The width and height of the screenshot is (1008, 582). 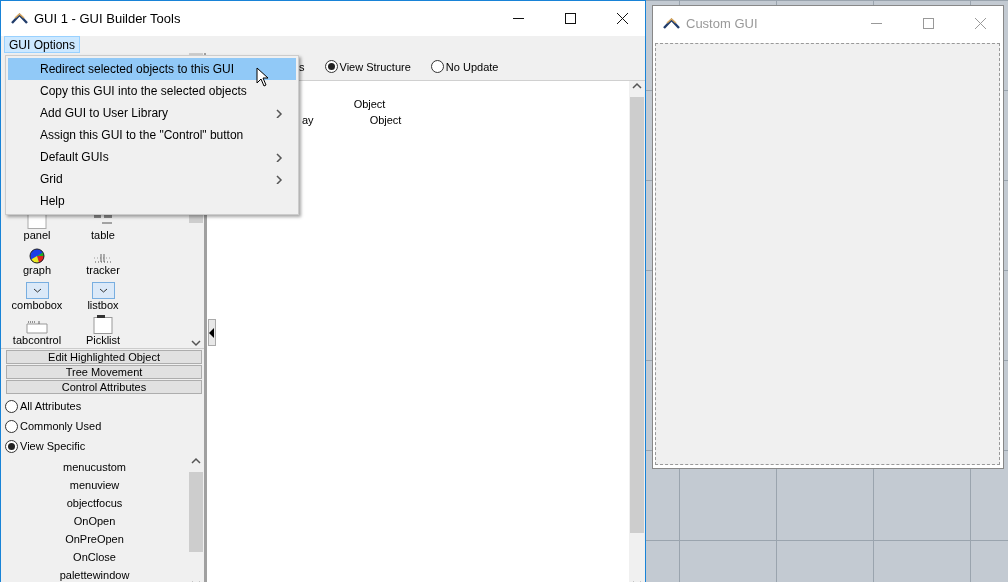 What do you see at coordinates (37, 235) in the screenshot?
I see `palette-label: panel` at bounding box center [37, 235].